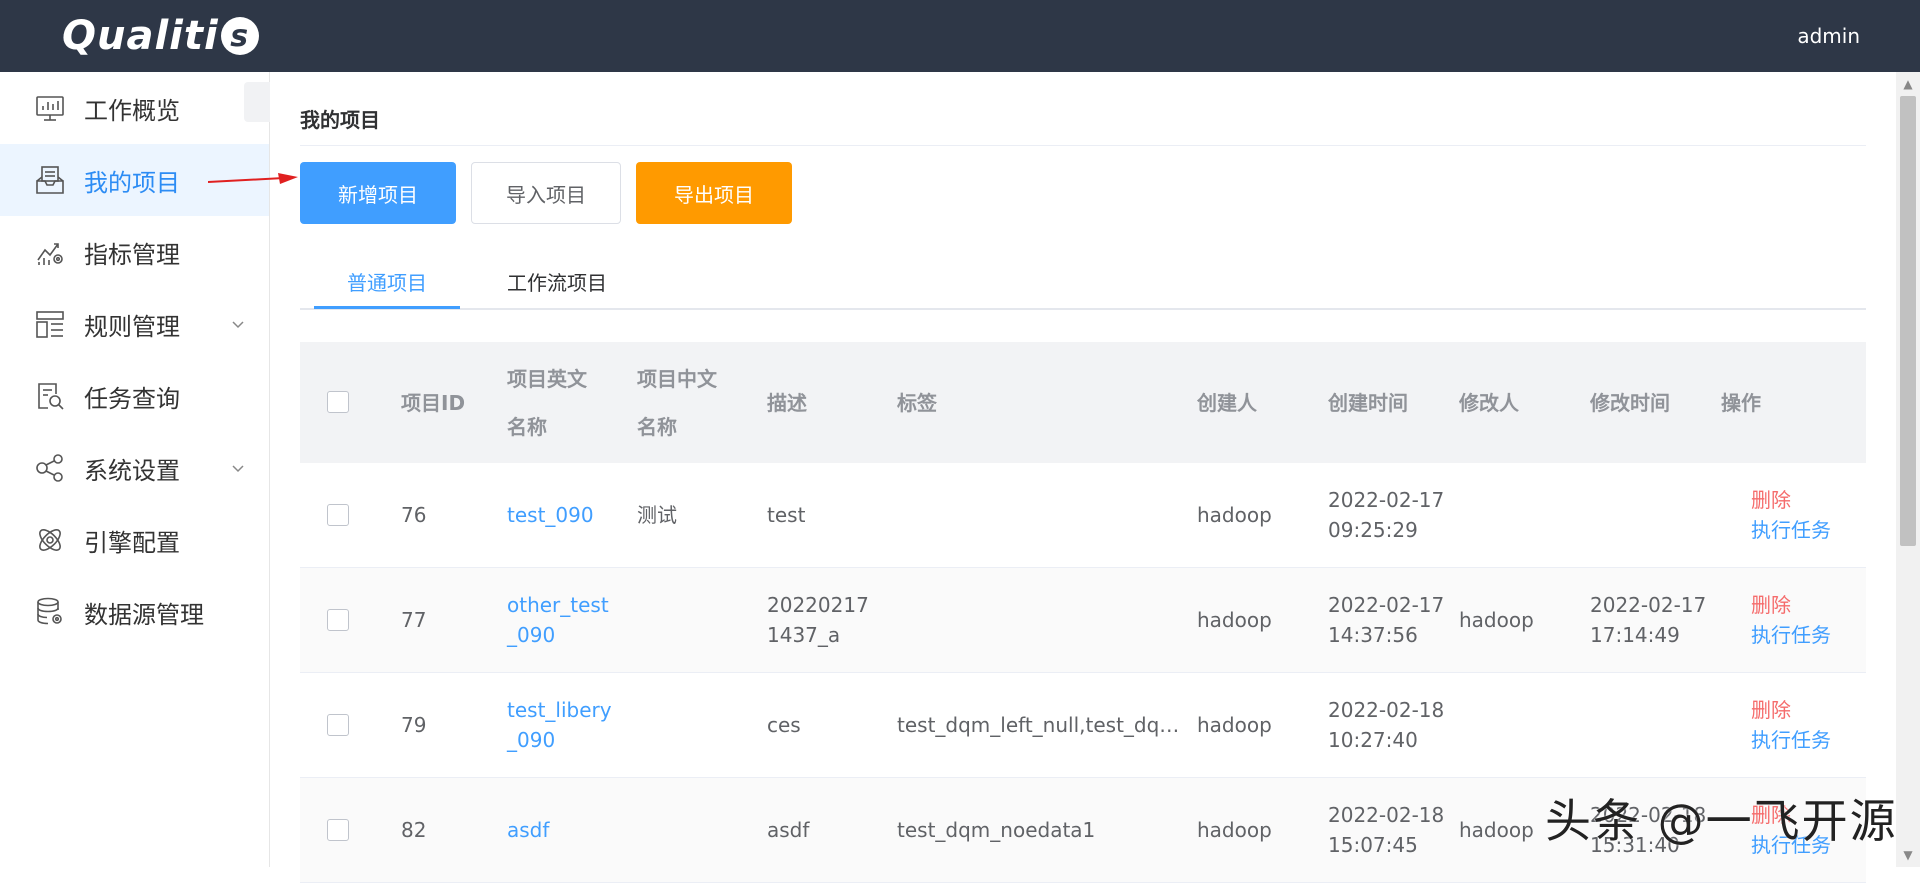  Describe the element at coordinates (50, 468) in the screenshot. I see `share-nodes-icon` at that location.